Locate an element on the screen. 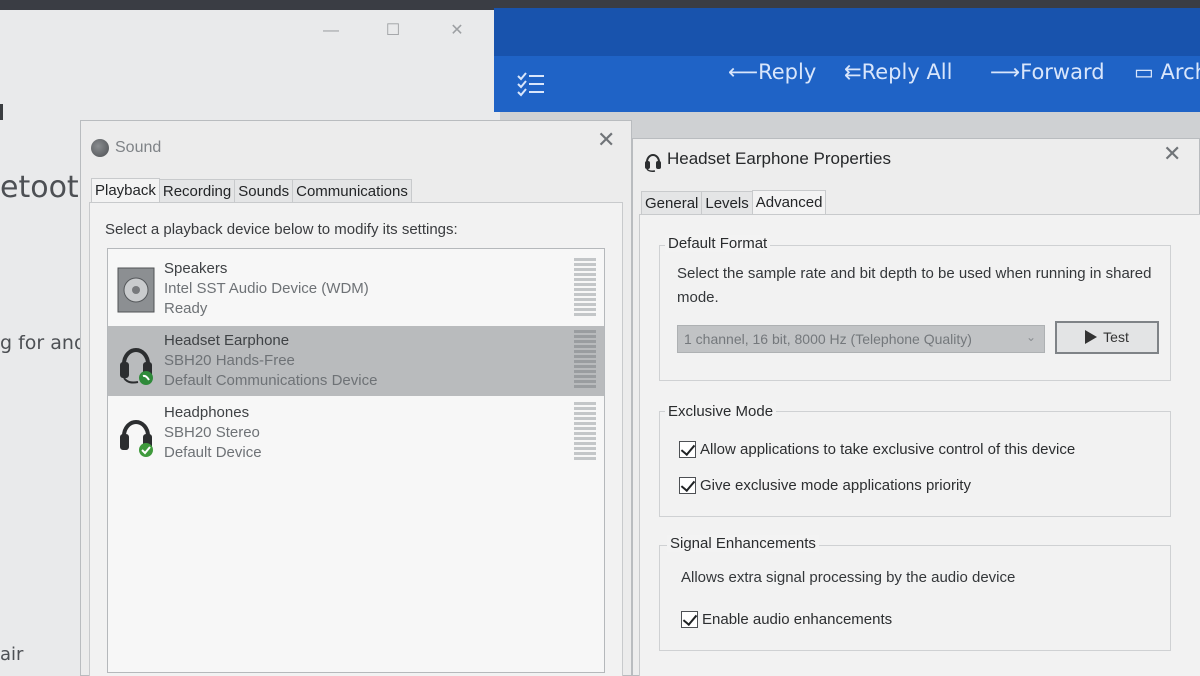 This screenshot has height=676, width=1200. device-driver: Intel SST Audio Device (WDM) is located at coordinates (266, 288).